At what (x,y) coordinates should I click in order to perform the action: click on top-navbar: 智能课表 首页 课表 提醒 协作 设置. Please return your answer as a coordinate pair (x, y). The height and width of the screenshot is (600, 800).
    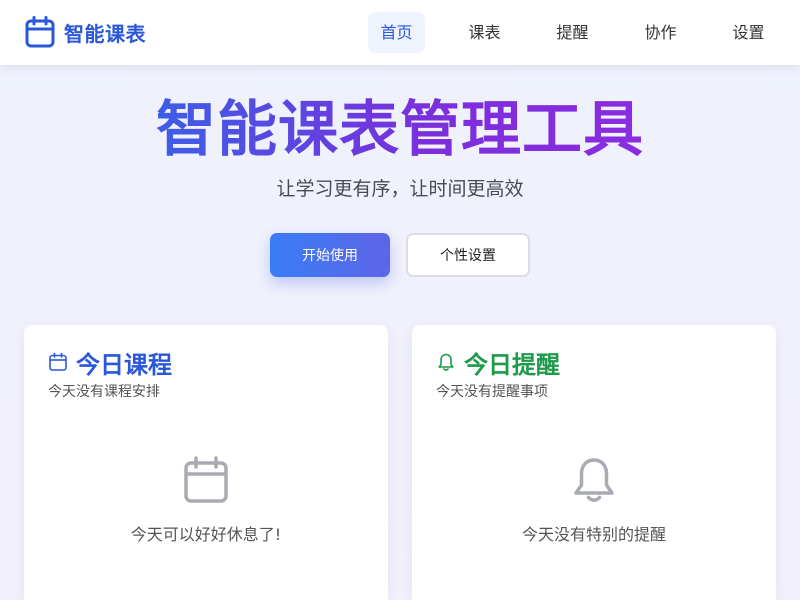
    Looking at the image, I should click on (400, 32).